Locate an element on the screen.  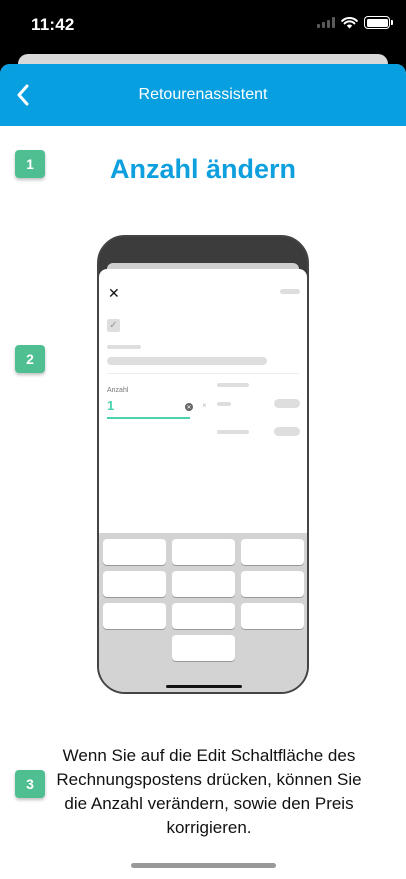
status-time: 11:42 is located at coordinates (53, 24).